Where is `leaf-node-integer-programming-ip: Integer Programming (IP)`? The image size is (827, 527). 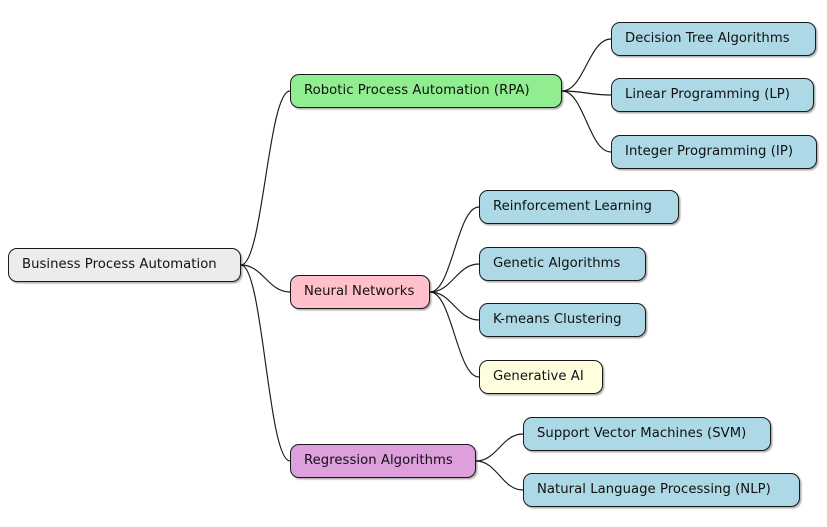 leaf-node-integer-programming-ip: Integer Programming (IP) is located at coordinates (714, 152).